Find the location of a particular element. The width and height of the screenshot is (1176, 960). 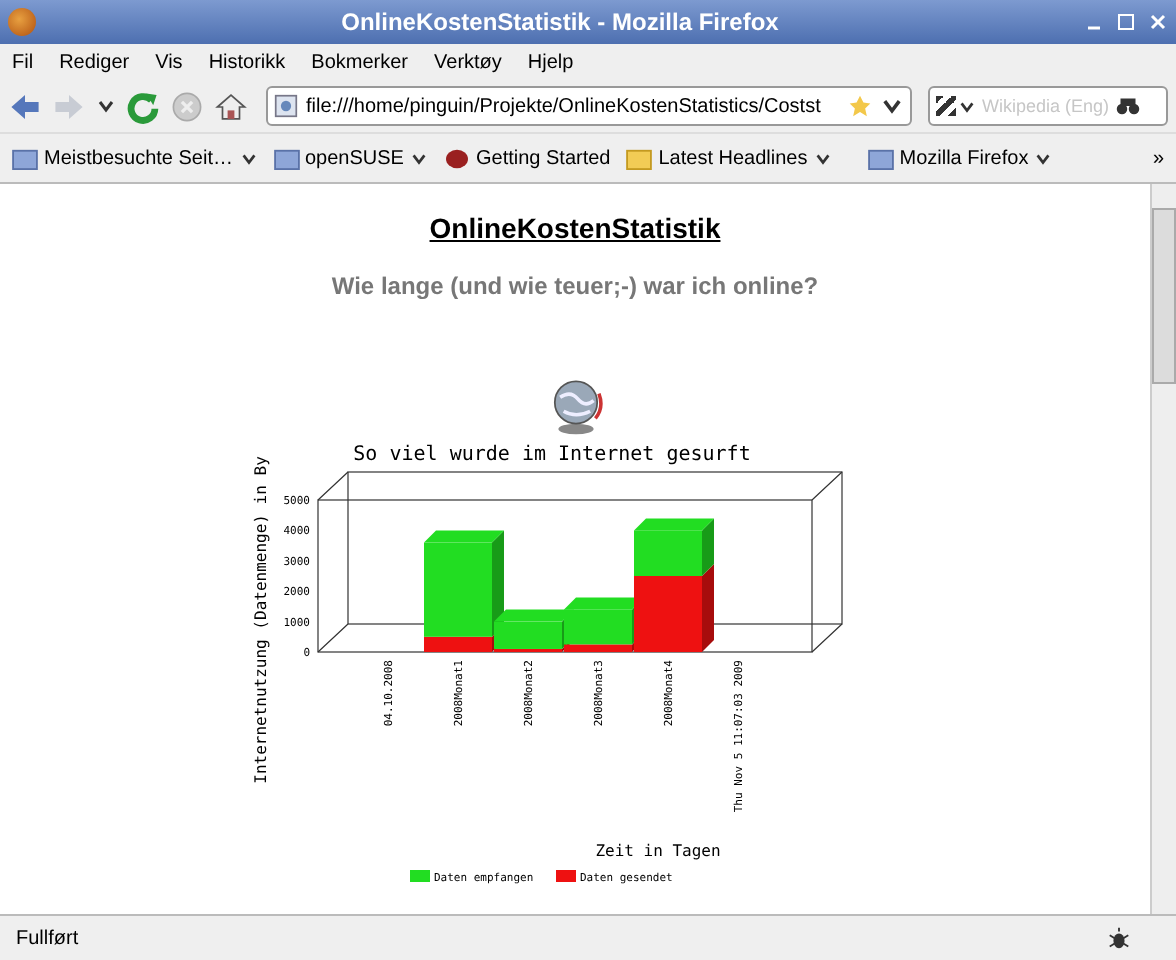

reload-icon is located at coordinates (143, 106).